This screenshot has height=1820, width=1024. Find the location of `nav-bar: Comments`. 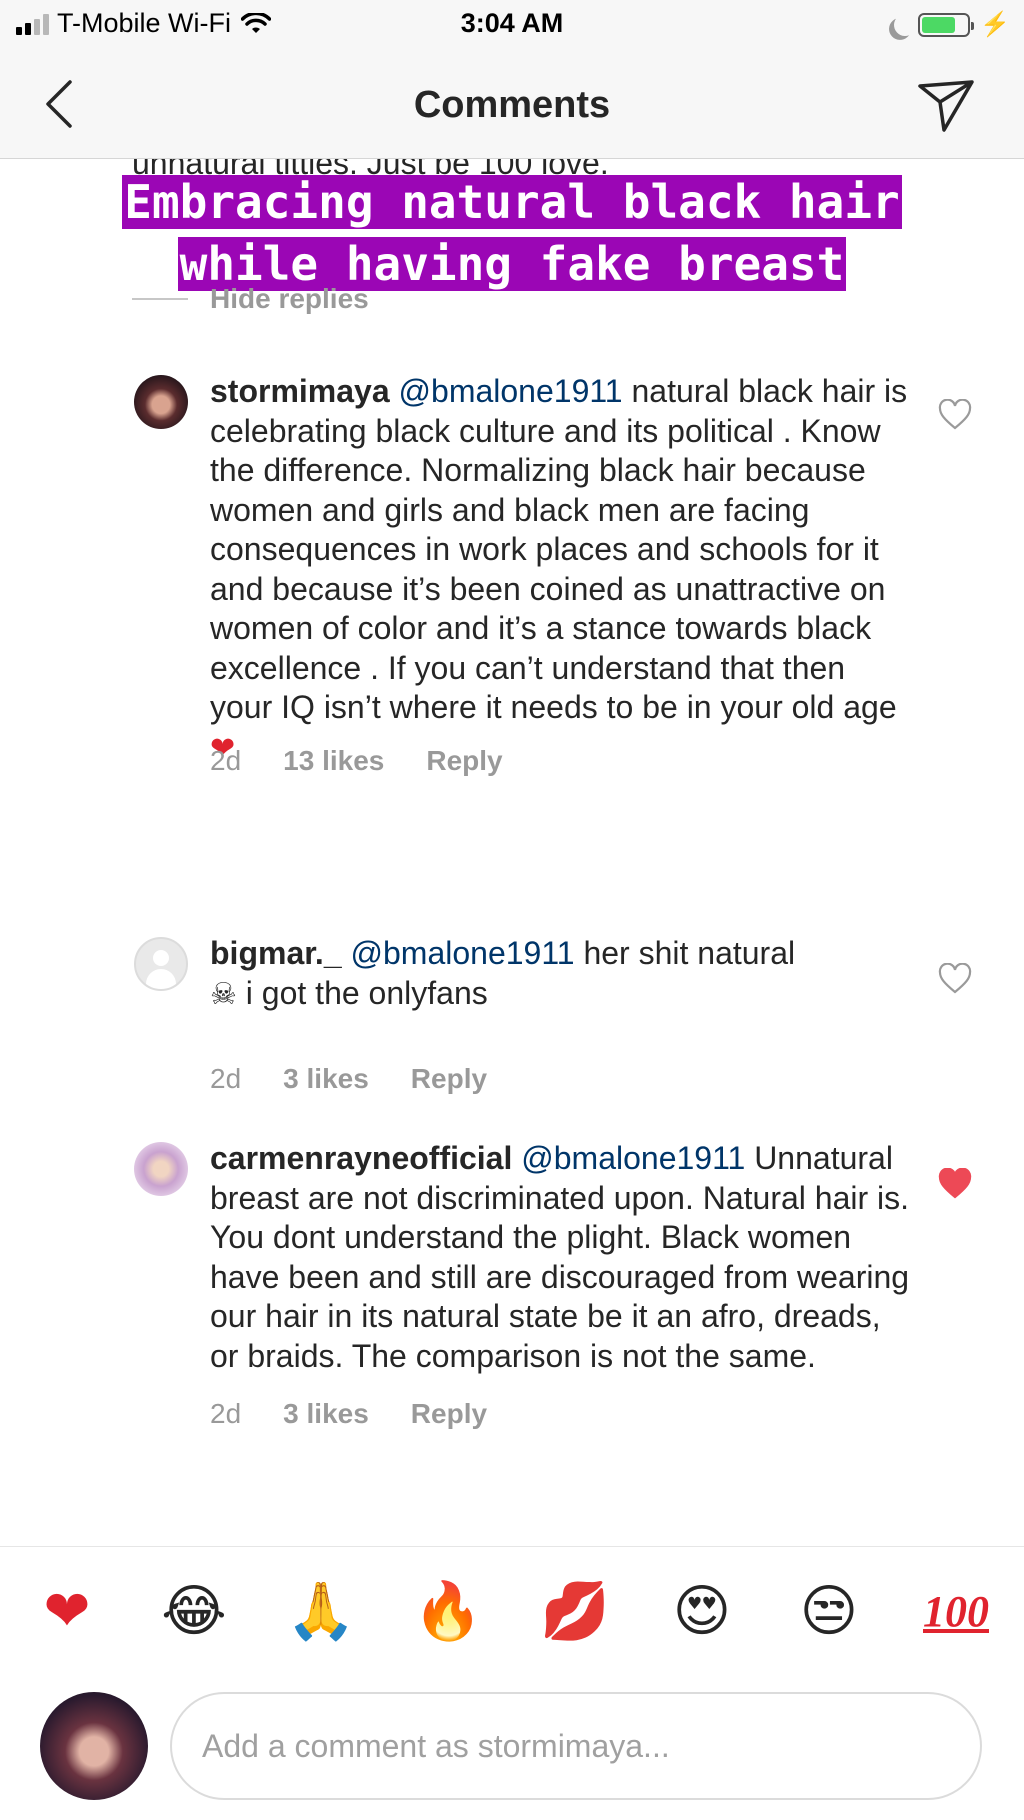

nav-bar: Comments is located at coordinates (512, 105).